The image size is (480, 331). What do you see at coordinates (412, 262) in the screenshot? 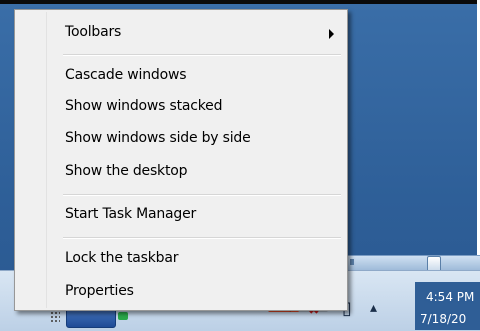
I see `slider-track` at bounding box center [412, 262].